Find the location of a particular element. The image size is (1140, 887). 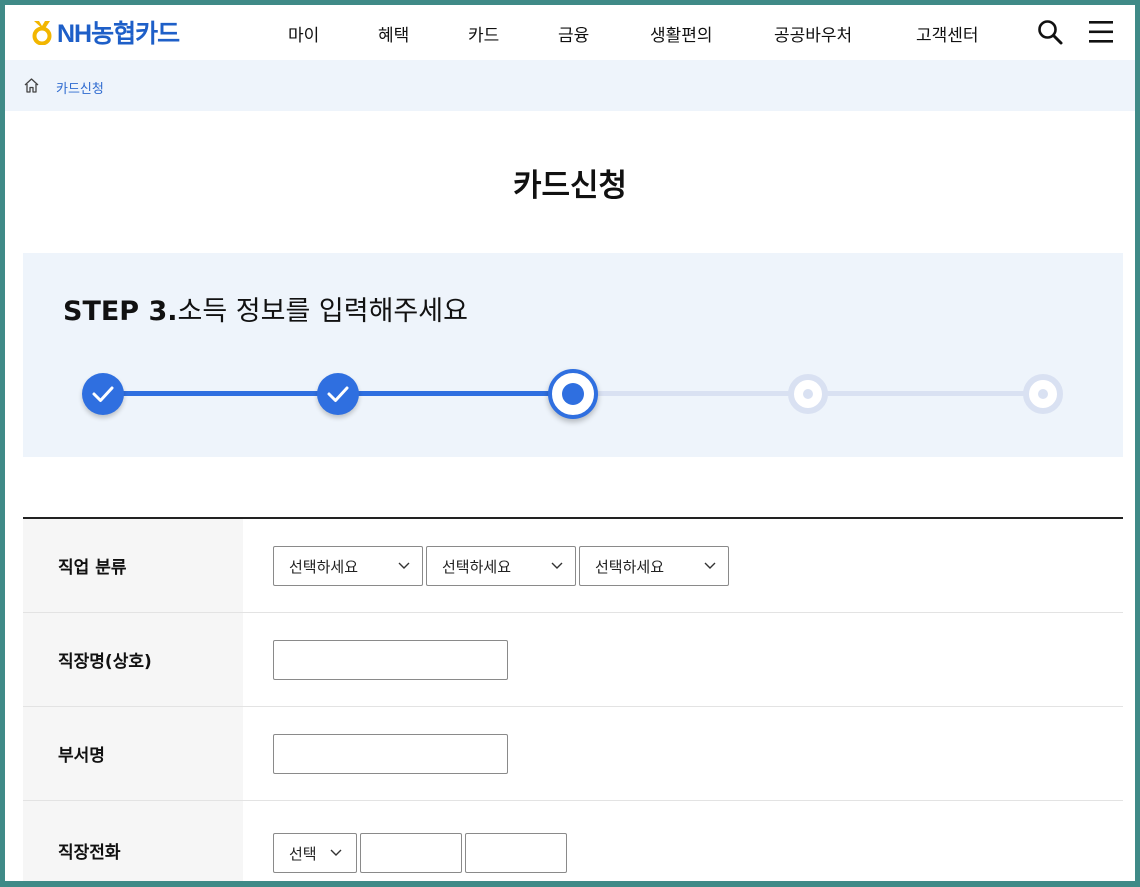

hamburger-menu-icon is located at coordinates (1101, 32).